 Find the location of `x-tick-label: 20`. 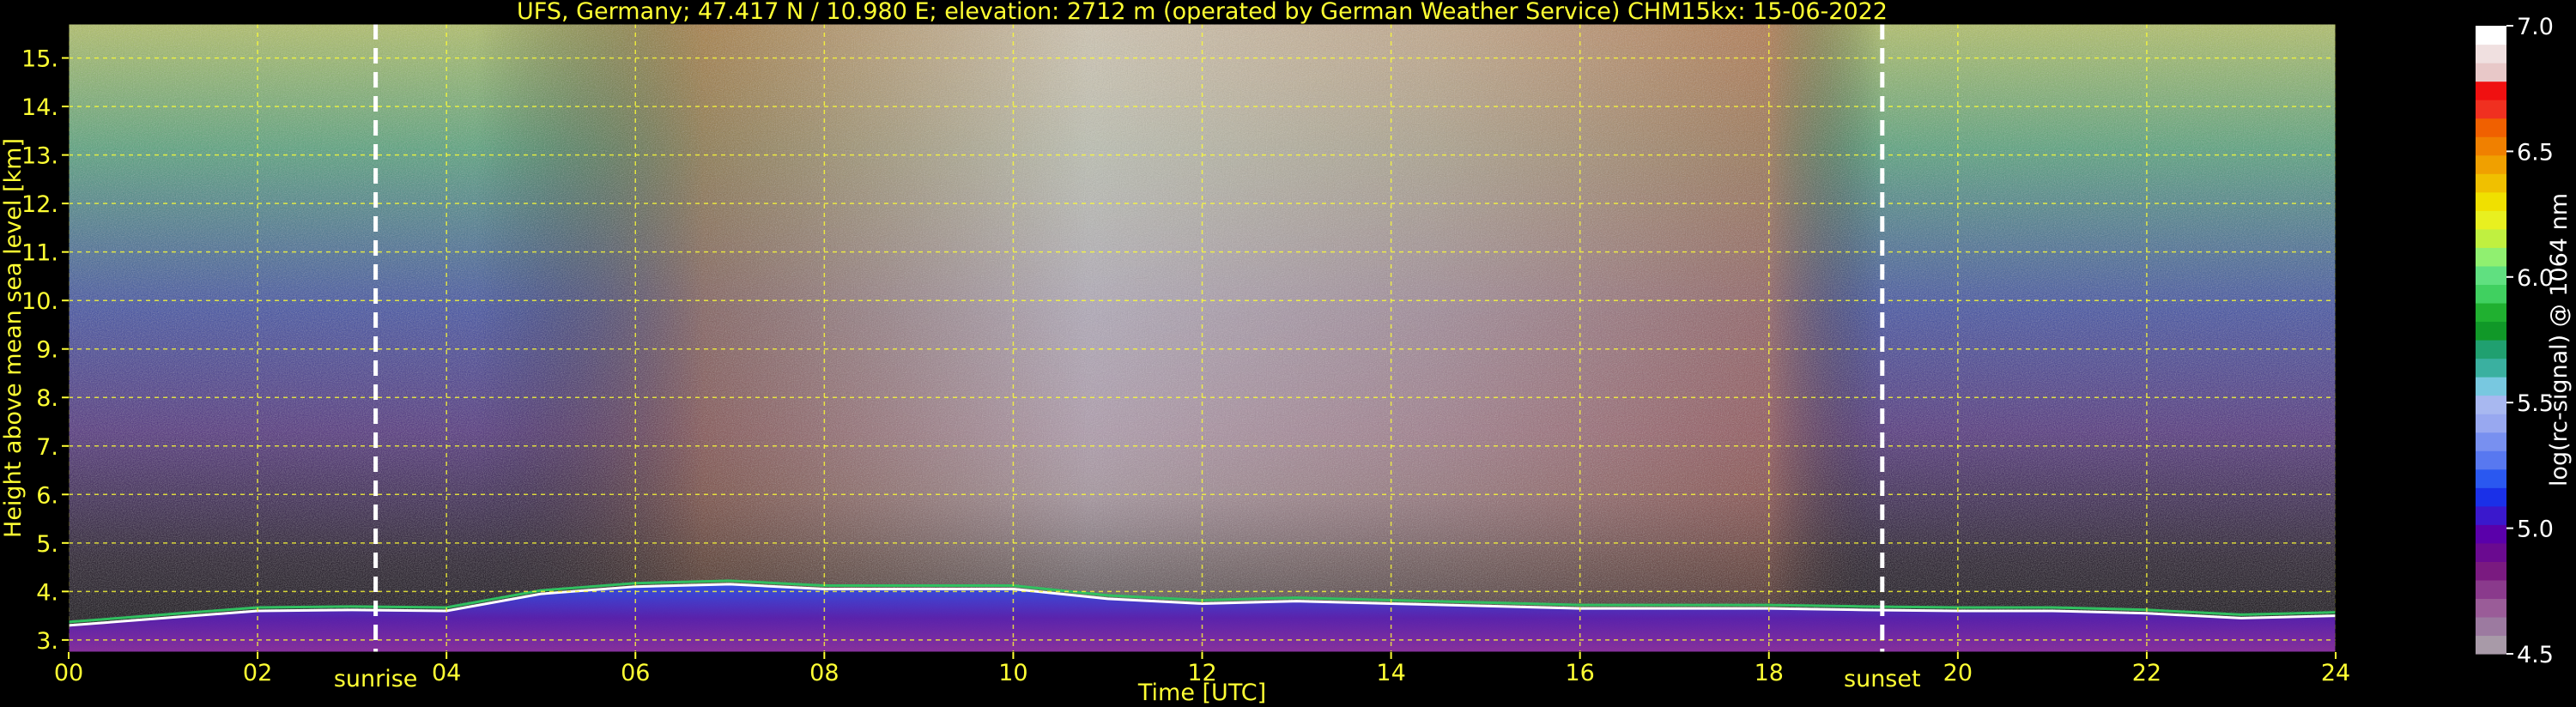

x-tick-label: 20 is located at coordinates (1958, 673).